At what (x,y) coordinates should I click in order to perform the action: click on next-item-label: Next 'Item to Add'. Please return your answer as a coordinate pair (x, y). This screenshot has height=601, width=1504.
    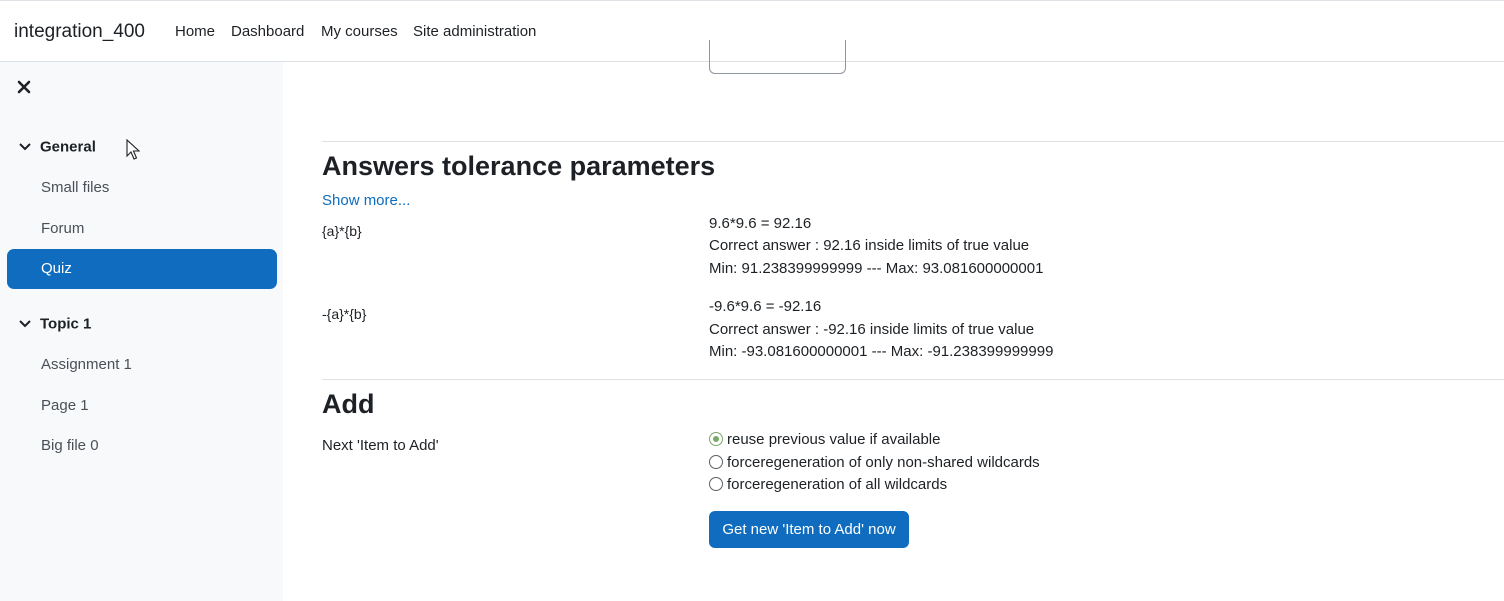
    Looking at the image, I should click on (380, 445).